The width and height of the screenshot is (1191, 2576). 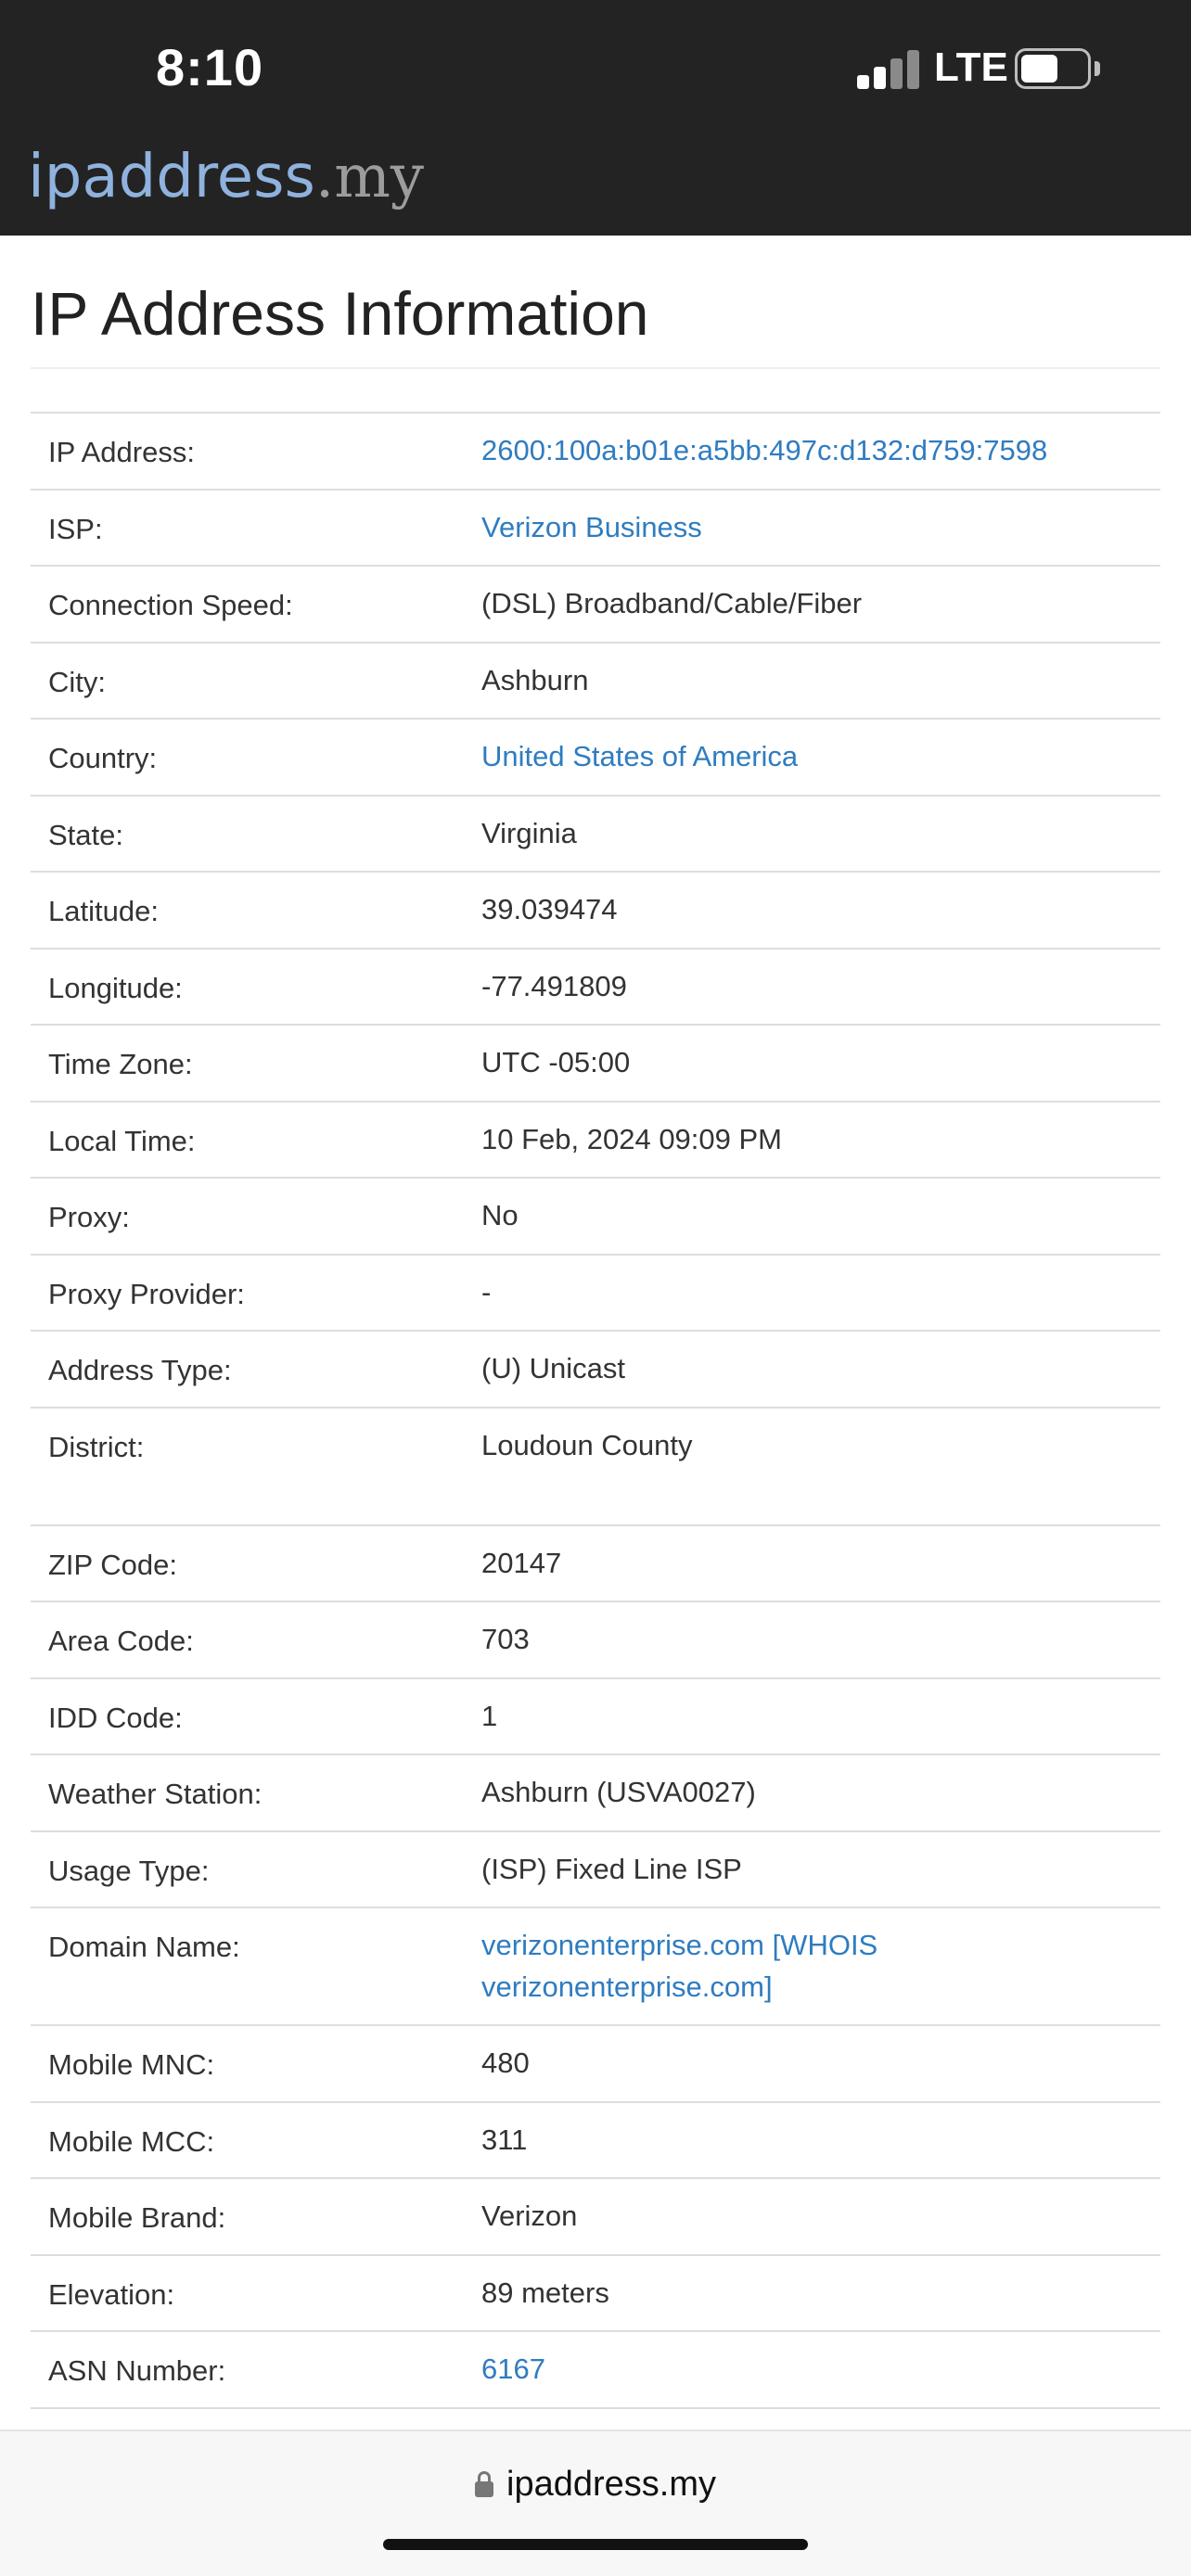 What do you see at coordinates (820, 516) in the screenshot?
I see `row-value-link: Verizon Business` at bounding box center [820, 516].